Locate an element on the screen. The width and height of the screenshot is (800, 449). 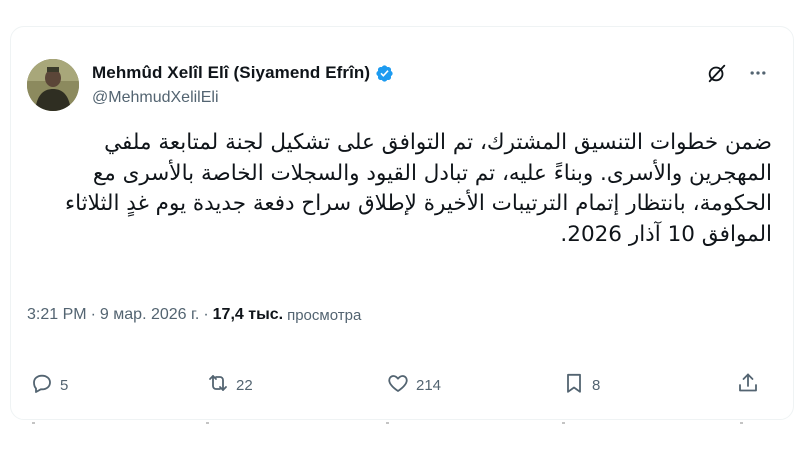
action-bar: 5 22 214 8 is located at coordinates (400, 385).